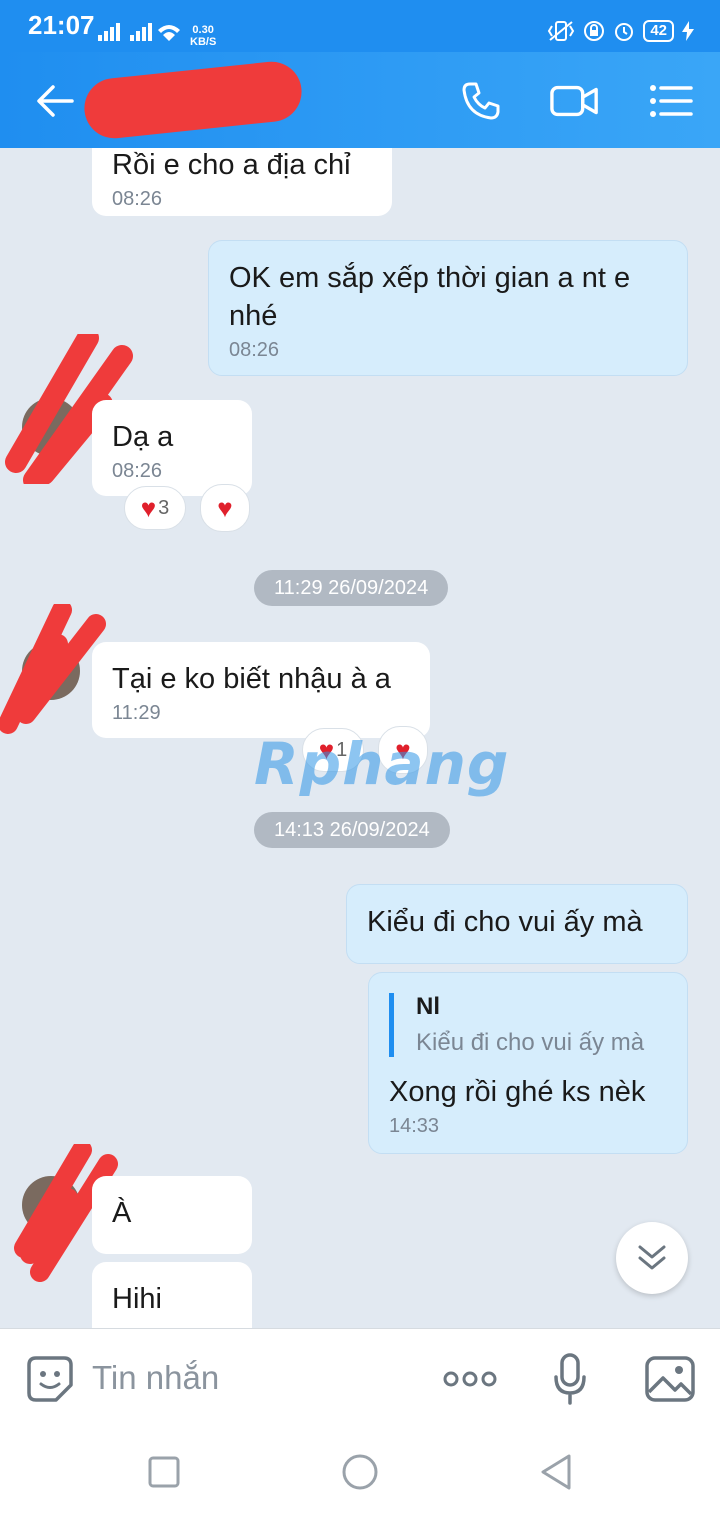 Image resolution: width=720 pixels, height=1520 pixels. What do you see at coordinates (360, 100) in the screenshot?
I see `chat-header` at bounding box center [360, 100].